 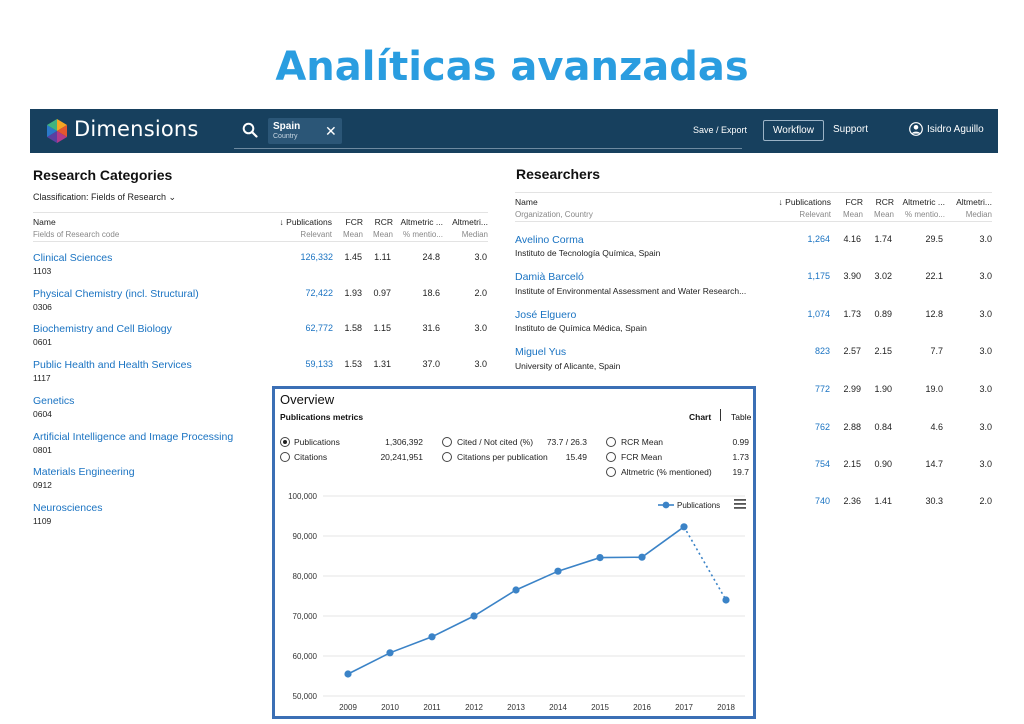 I want to click on category-code: 1117, so click(x=42, y=378).